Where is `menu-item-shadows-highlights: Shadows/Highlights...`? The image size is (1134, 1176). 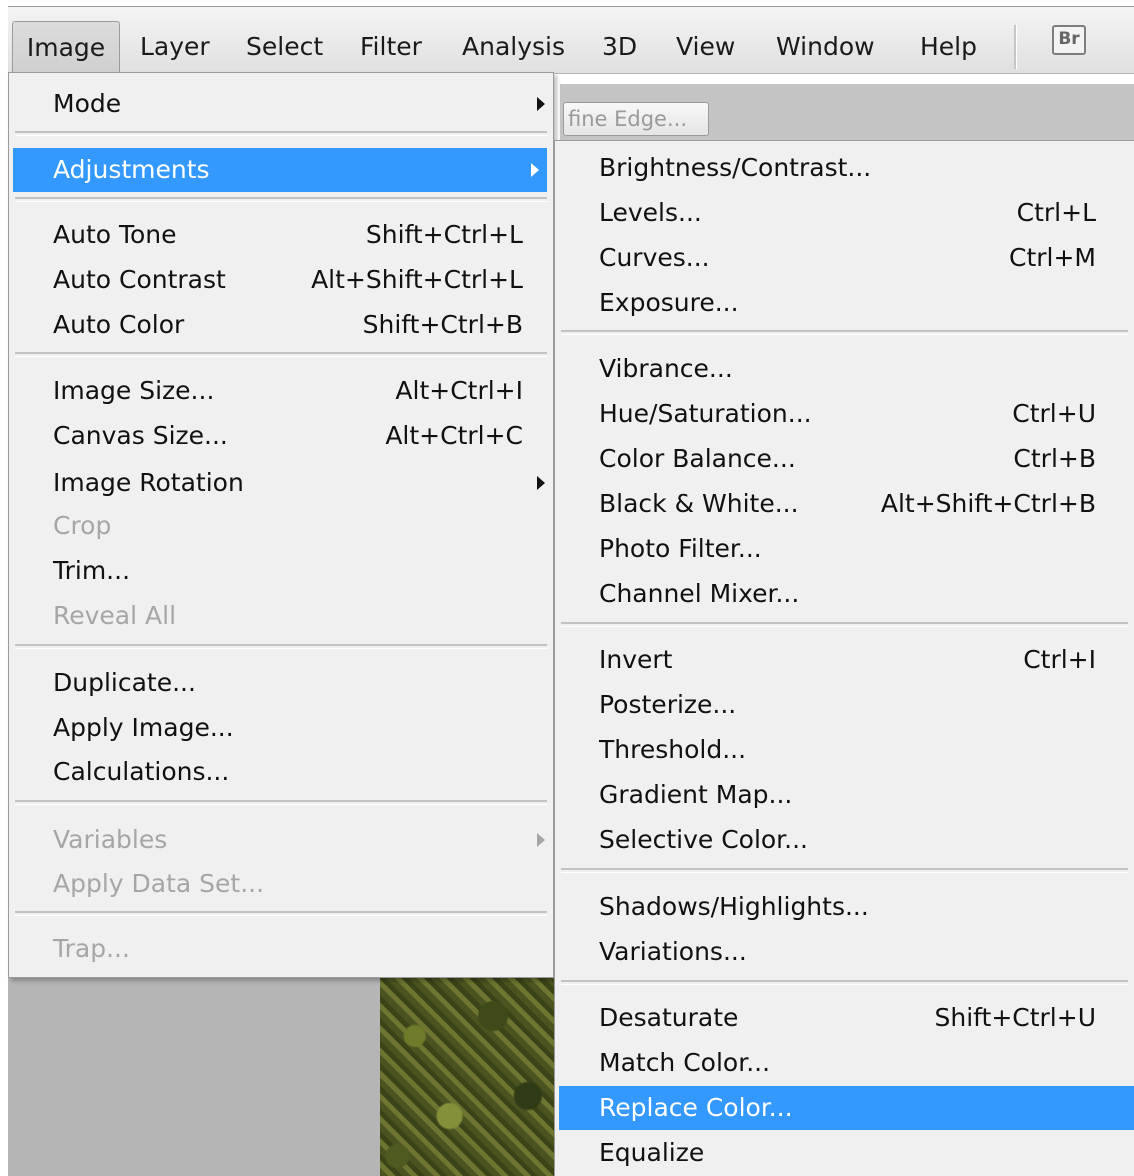 menu-item-shadows-highlights: Shadows/Highlights... is located at coordinates (844, 907).